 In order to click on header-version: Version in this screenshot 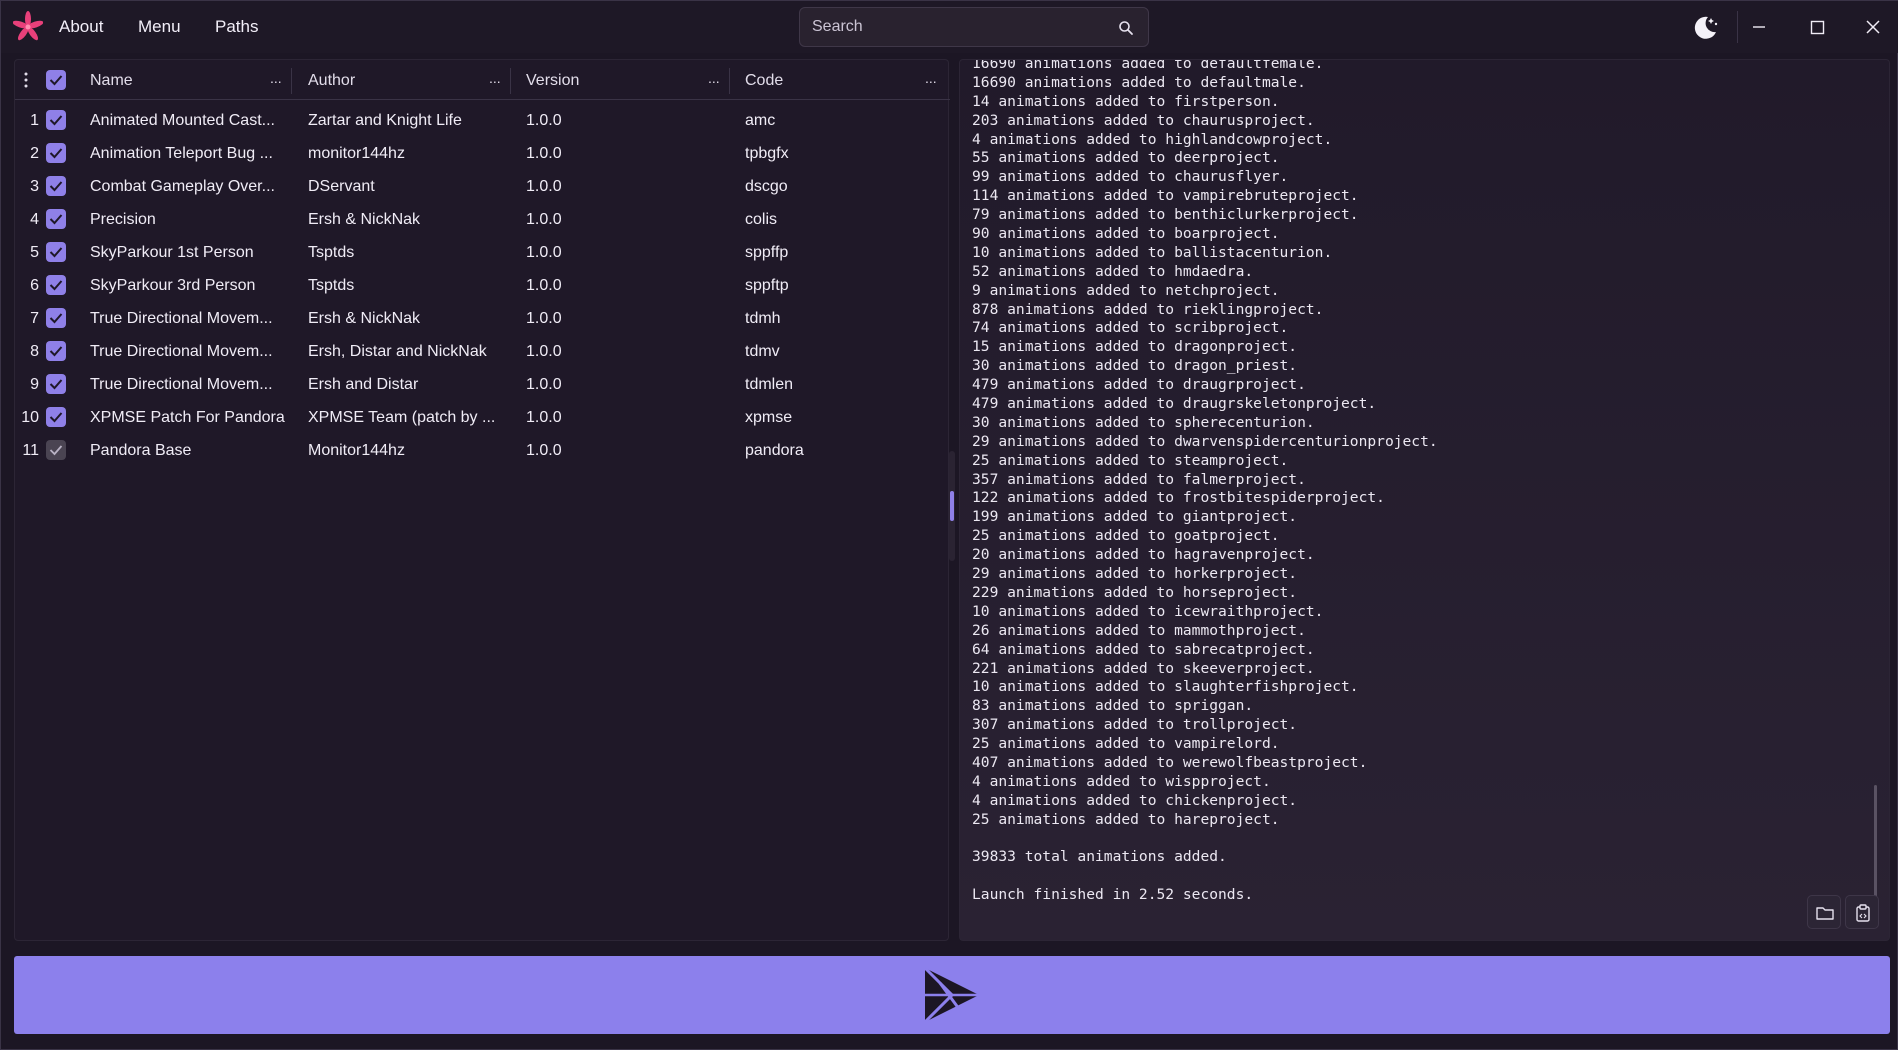, I will do `click(552, 81)`.